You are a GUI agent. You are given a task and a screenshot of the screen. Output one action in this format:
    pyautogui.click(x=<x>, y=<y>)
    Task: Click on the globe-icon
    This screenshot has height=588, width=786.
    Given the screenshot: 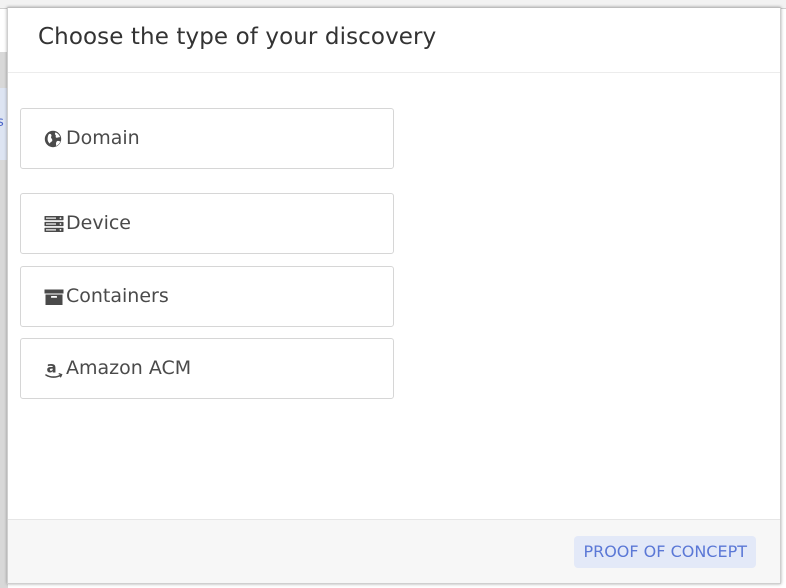 What is the action you would take?
    pyautogui.click(x=53, y=139)
    